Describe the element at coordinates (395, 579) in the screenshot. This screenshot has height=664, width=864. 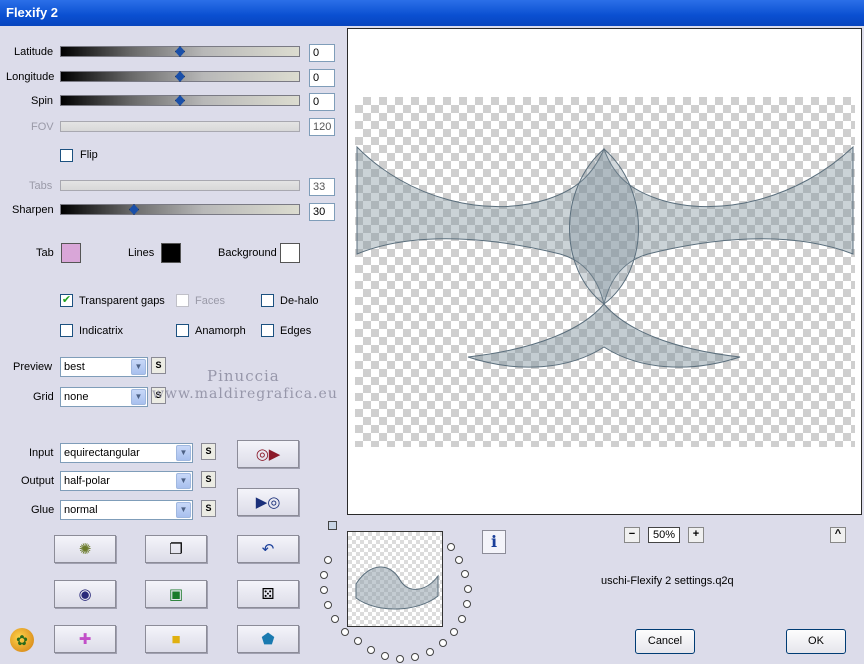
I see `navigator-thumbnail` at that location.